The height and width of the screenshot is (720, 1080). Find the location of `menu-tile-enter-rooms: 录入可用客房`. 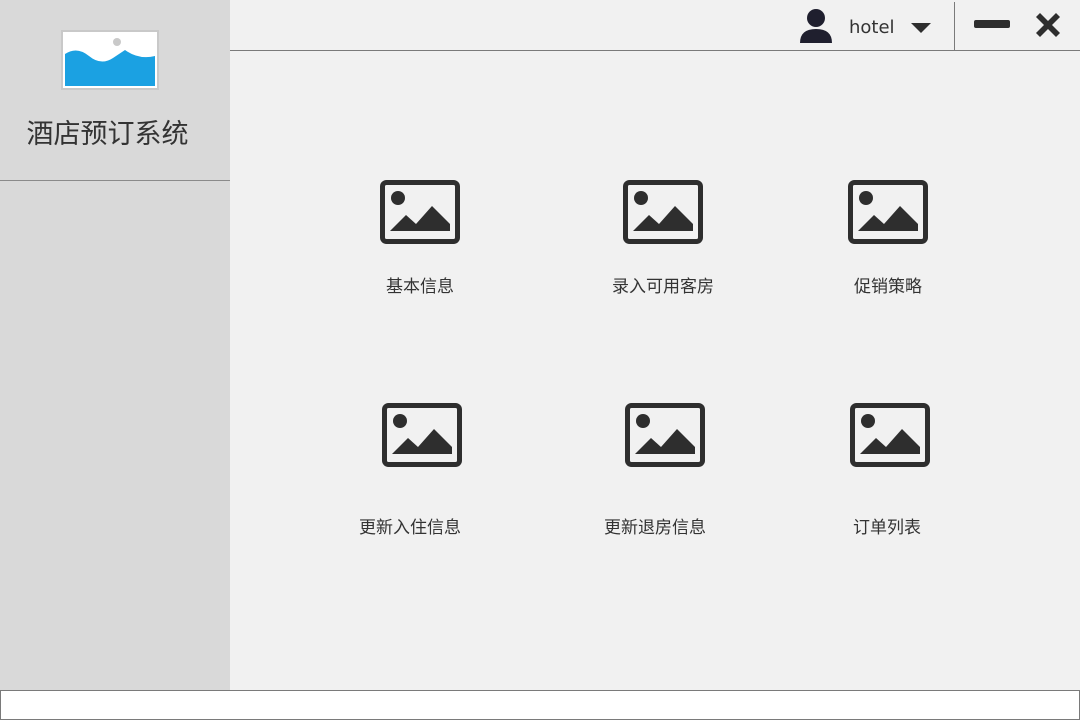

menu-tile-enter-rooms: 录入可用客房 is located at coordinates (663, 240).